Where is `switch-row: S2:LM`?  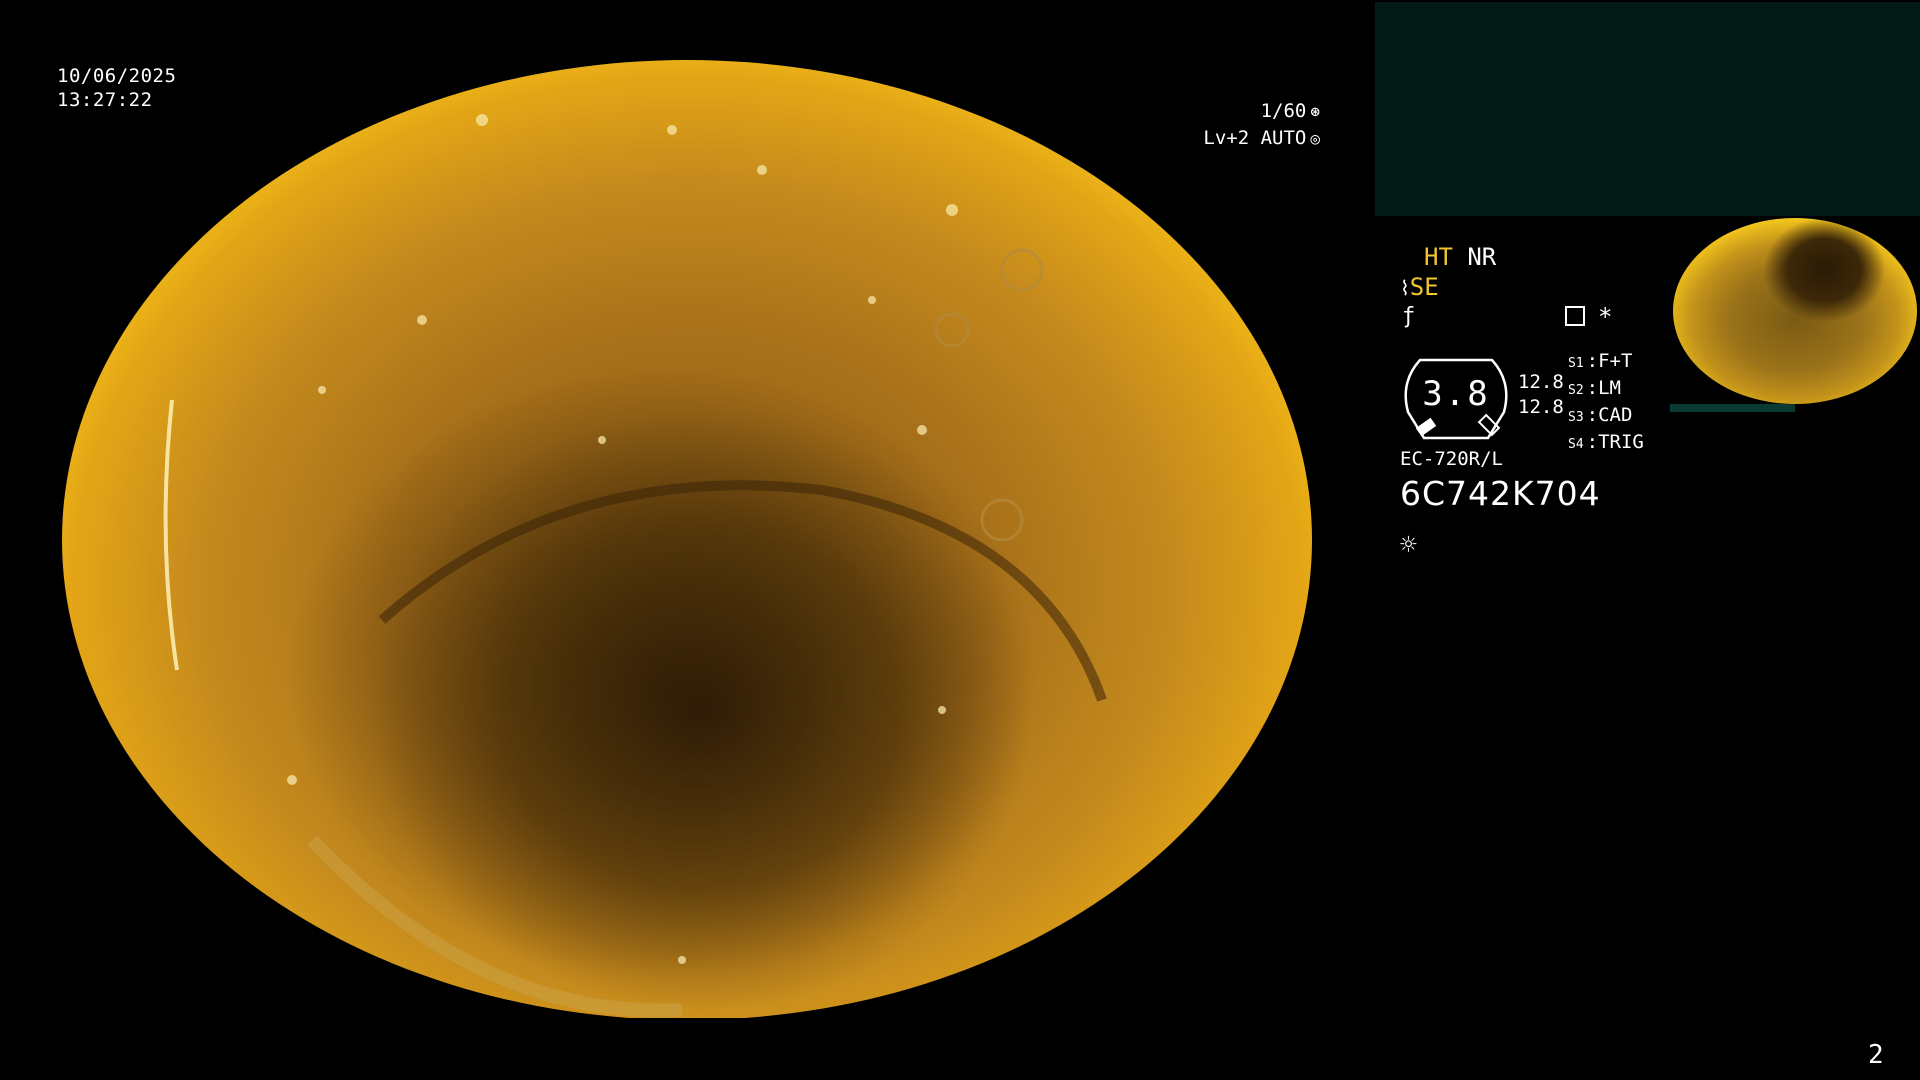
switch-row: S2:LM is located at coordinates (1594, 388).